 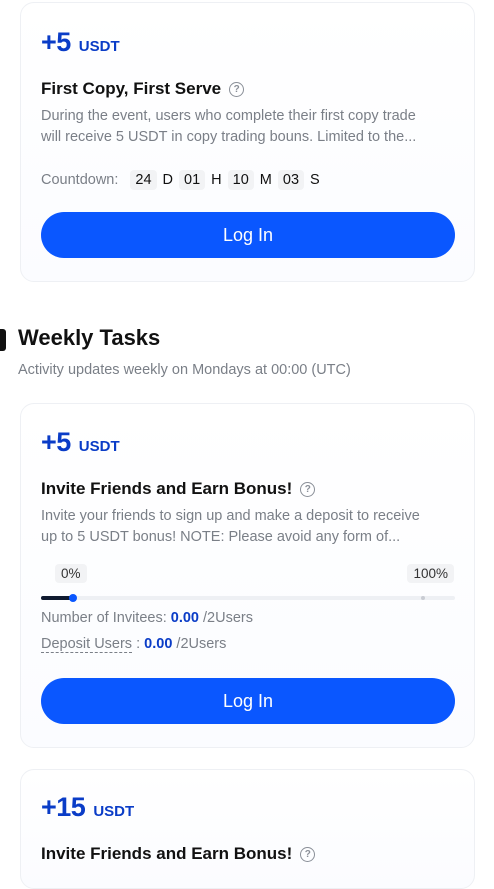 What do you see at coordinates (87, 644) in the screenshot?
I see `deposit-label: Deposit Users` at bounding box center [87, 644].